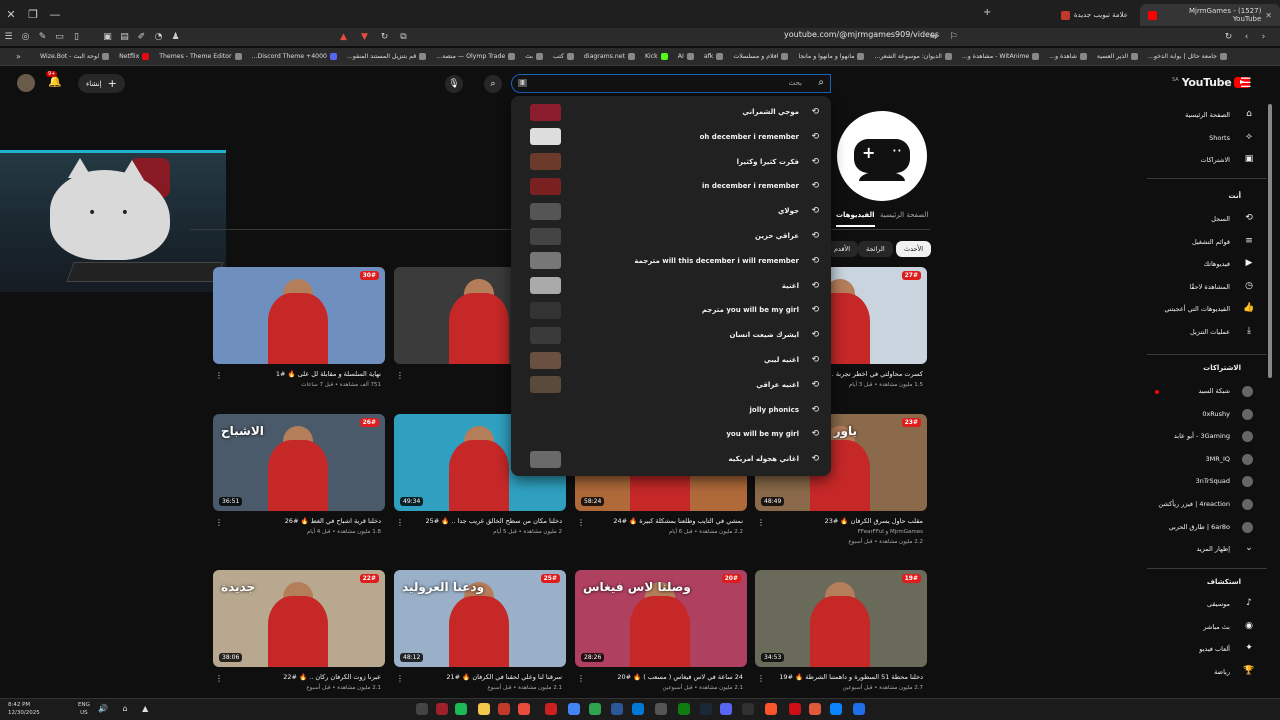  I want to click on video-collab-owners: MjrmGames و FFearFFul, so click(841, 532).